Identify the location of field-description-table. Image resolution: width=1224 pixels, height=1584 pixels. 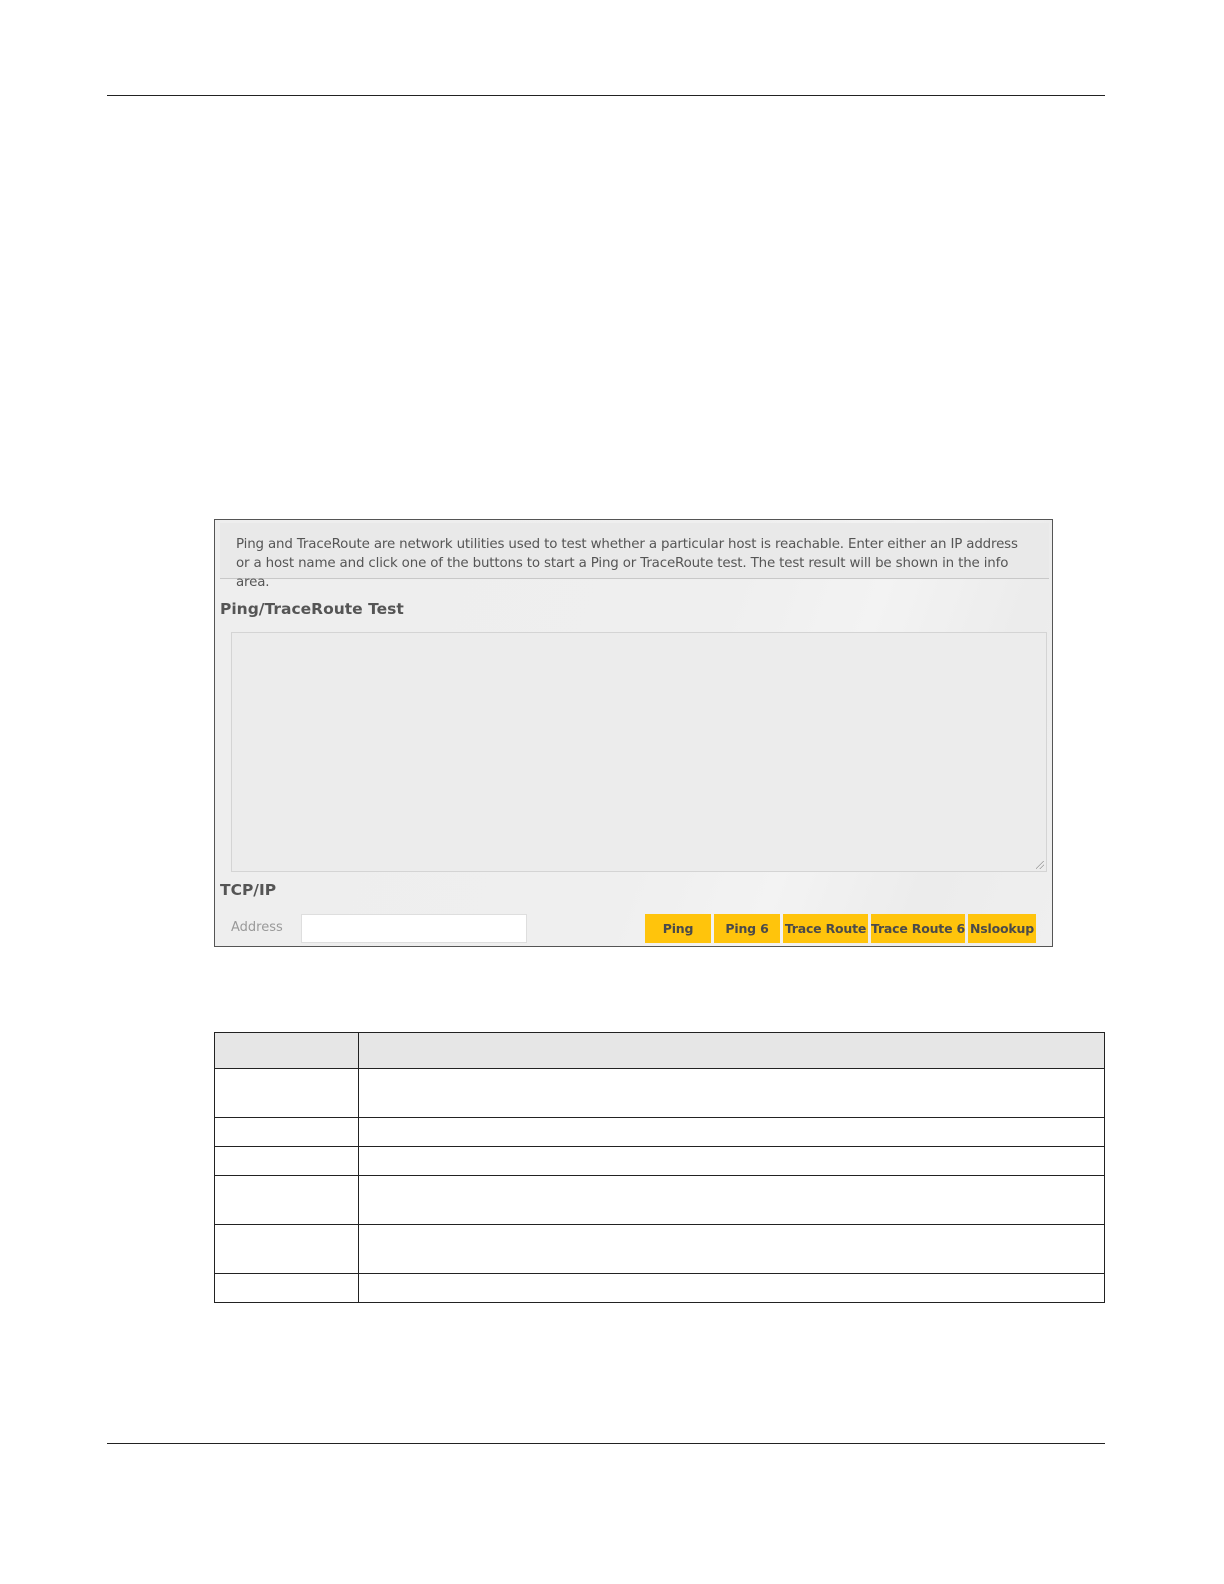
(659, 1167).